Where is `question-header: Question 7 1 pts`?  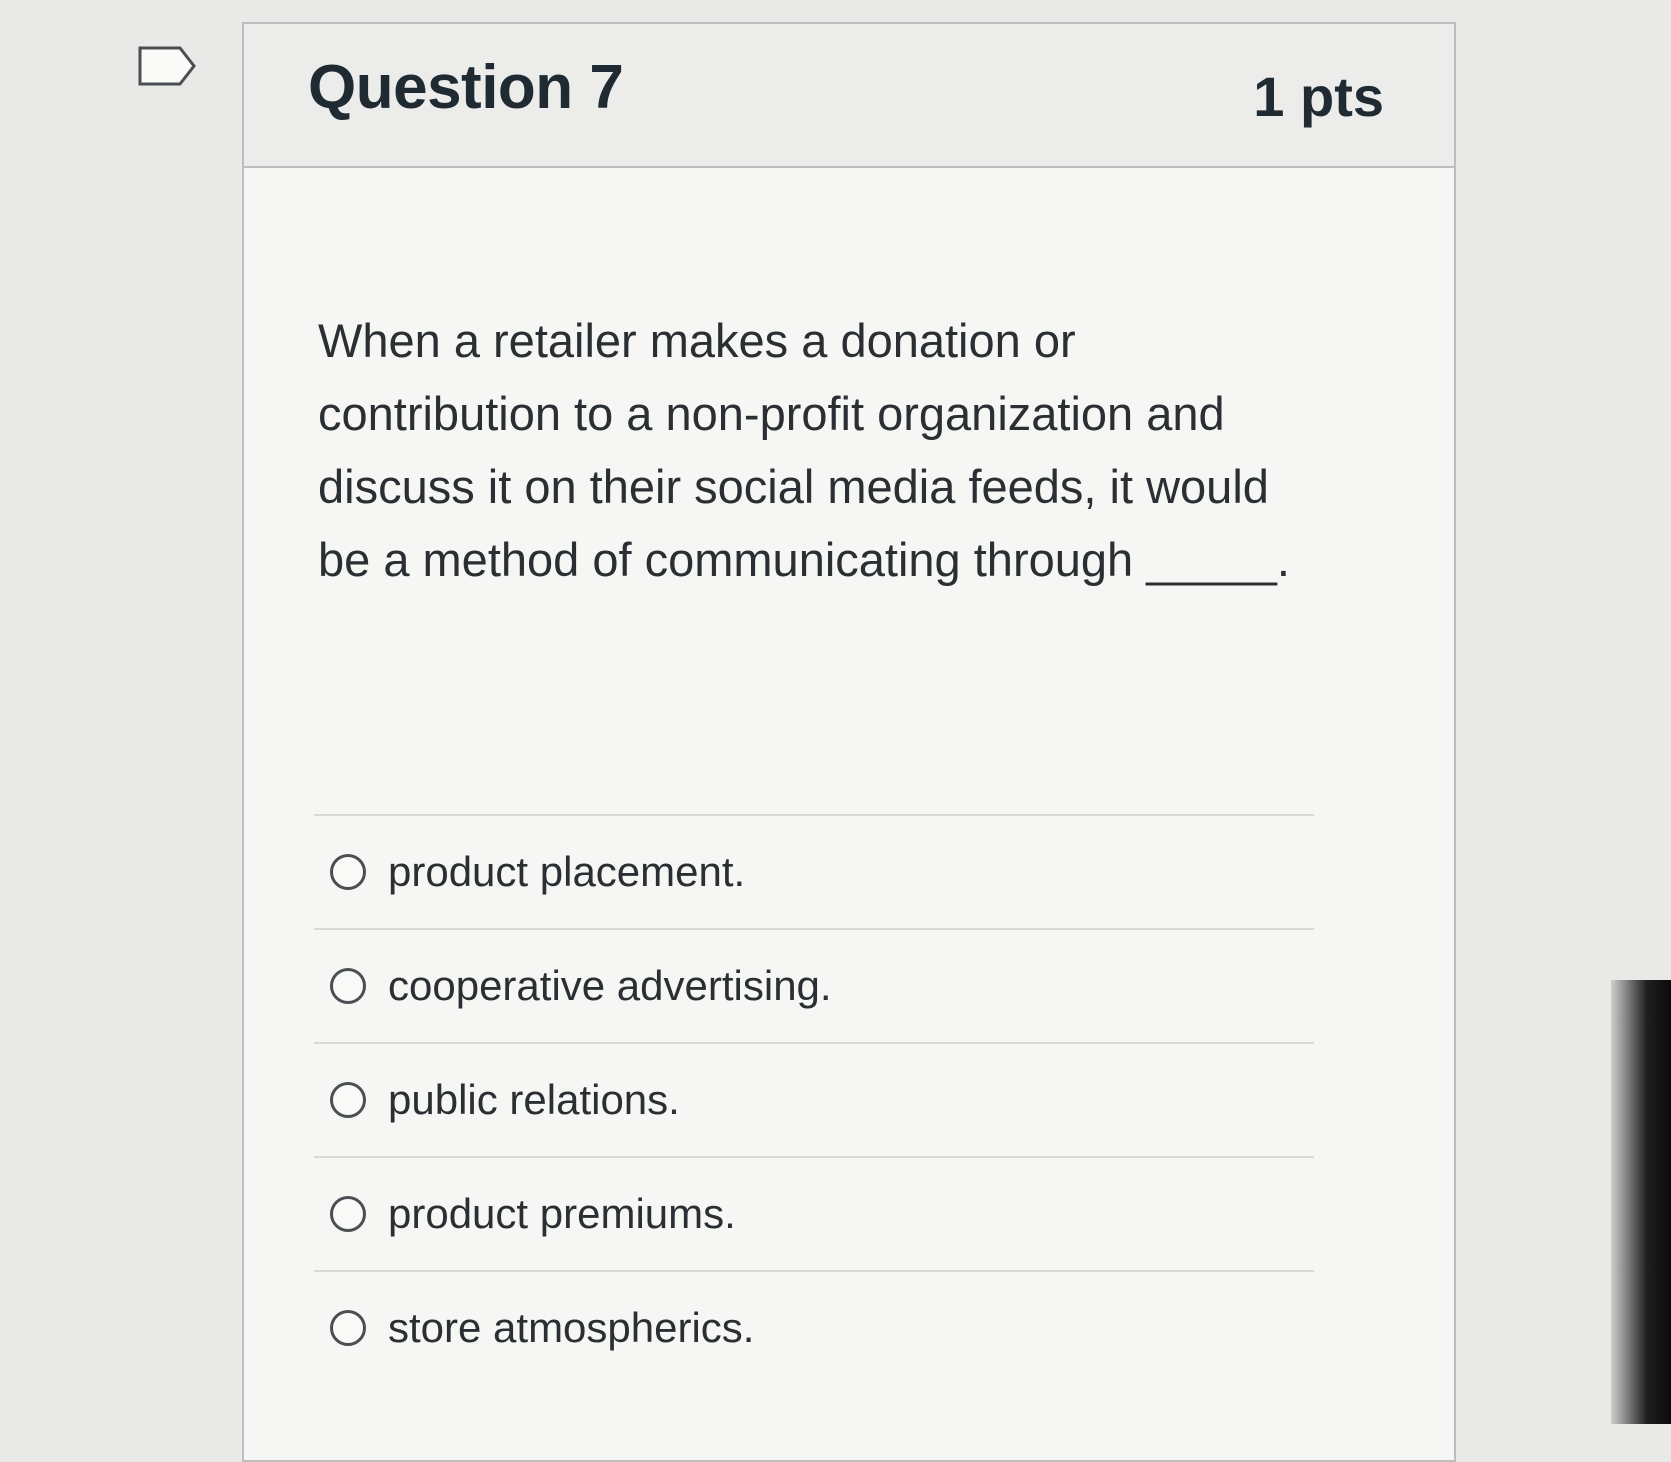
question-header: Question 7 1 pts is located at coordinates (849, 96).